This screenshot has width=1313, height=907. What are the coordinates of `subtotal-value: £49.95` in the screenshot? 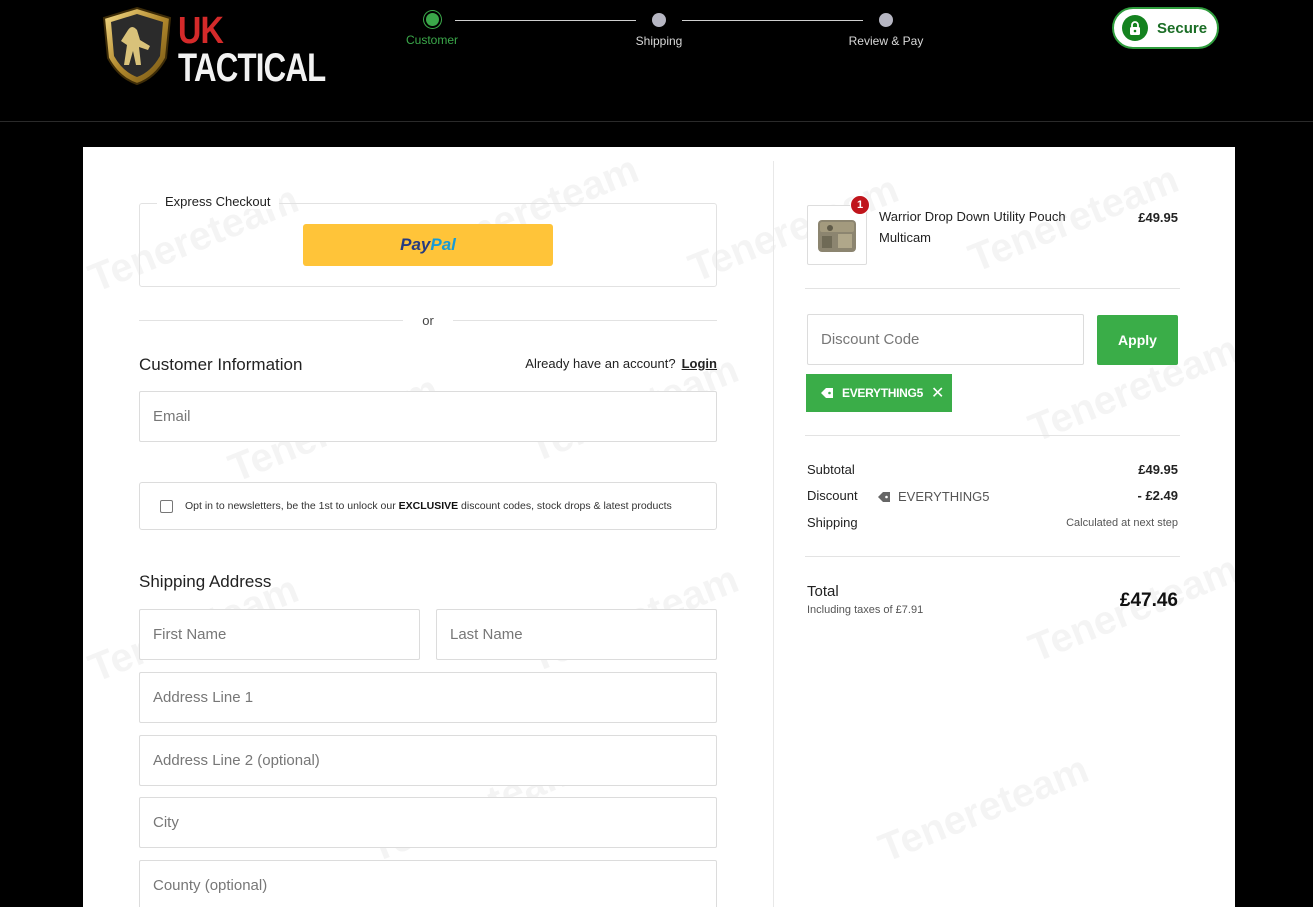 It's located at (1158, 469).